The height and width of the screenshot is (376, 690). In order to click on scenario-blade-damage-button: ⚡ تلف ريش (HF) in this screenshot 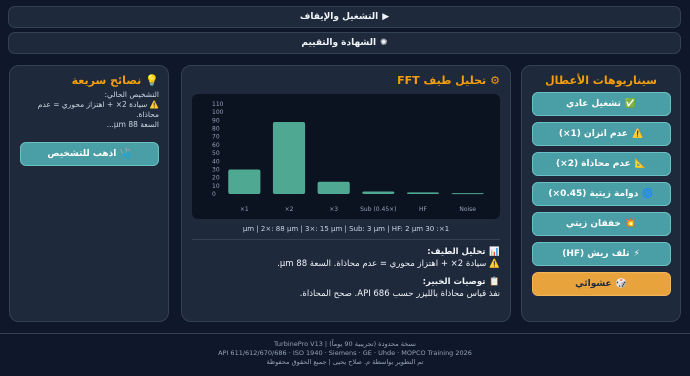, I will do `click(601, 254)`.